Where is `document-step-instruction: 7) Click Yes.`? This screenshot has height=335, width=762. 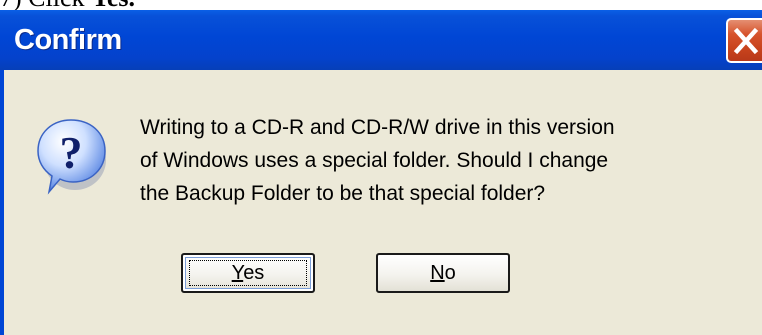
document-step-instruction: 7) Click Yes. is located at coordinates (67, 5).